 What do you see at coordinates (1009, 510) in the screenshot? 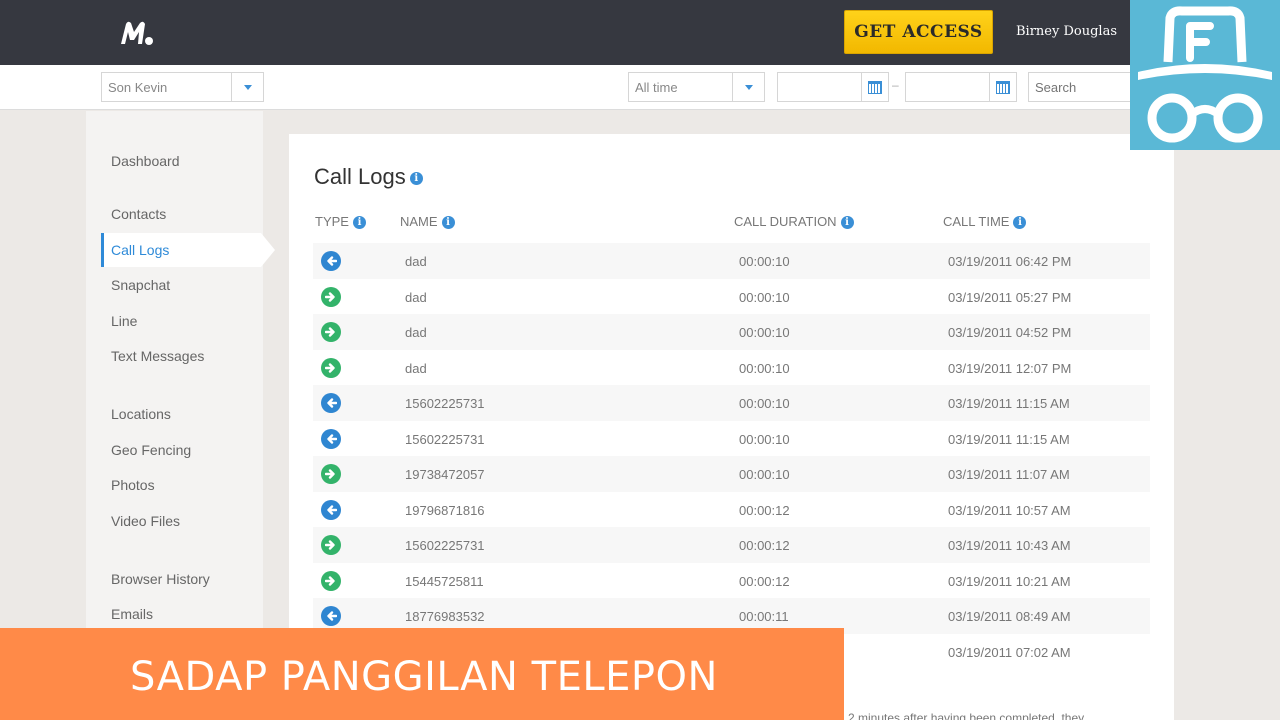
I see `call-time: 03/19/2011 10:57 AM` at bounding box center [1009, 510].